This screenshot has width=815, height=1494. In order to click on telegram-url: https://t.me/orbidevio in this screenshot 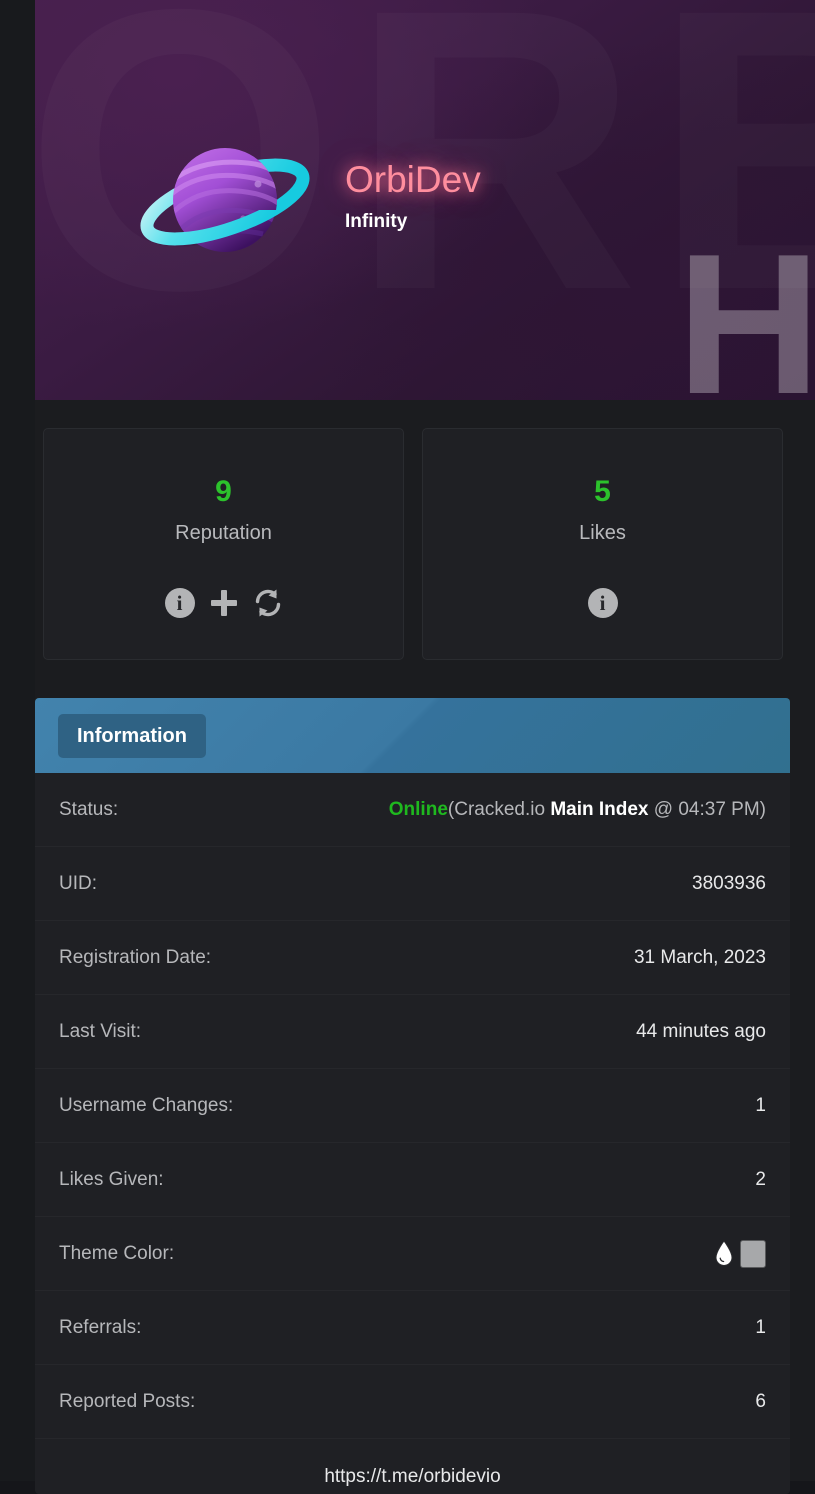, I will do `click(412, 1466)`.